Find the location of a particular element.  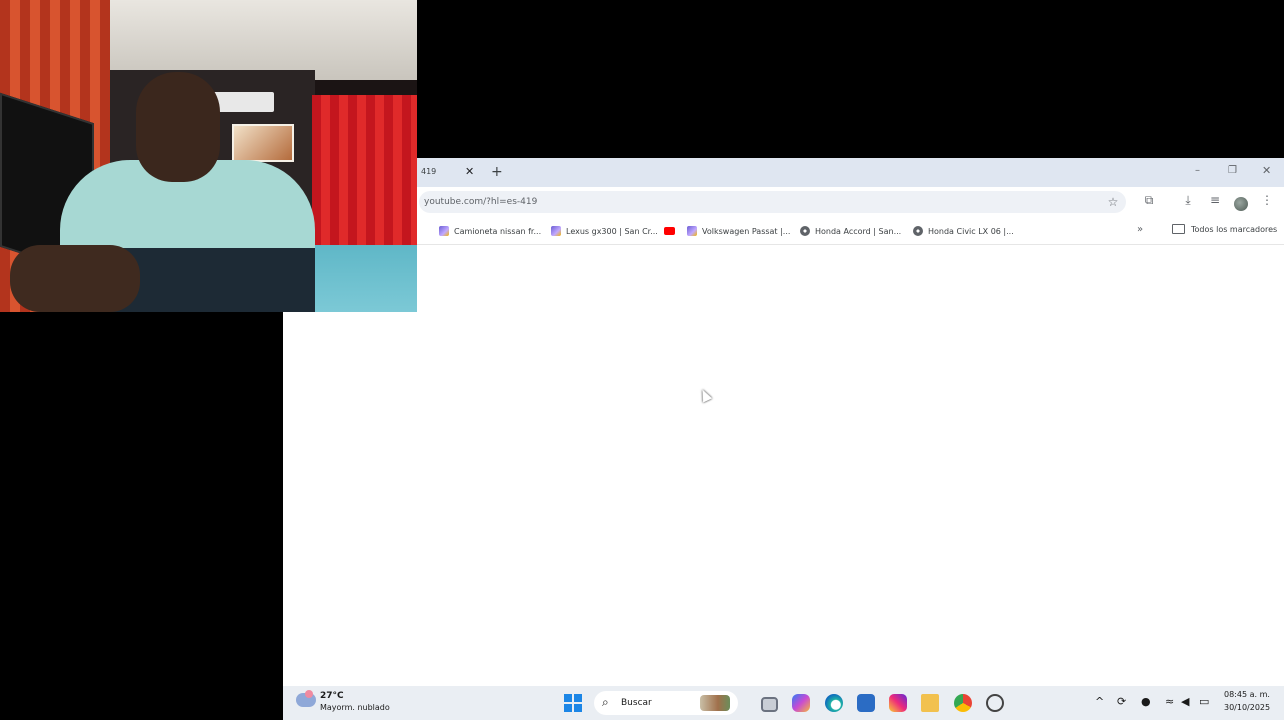

person-arm is located at coordinates (75, 278).